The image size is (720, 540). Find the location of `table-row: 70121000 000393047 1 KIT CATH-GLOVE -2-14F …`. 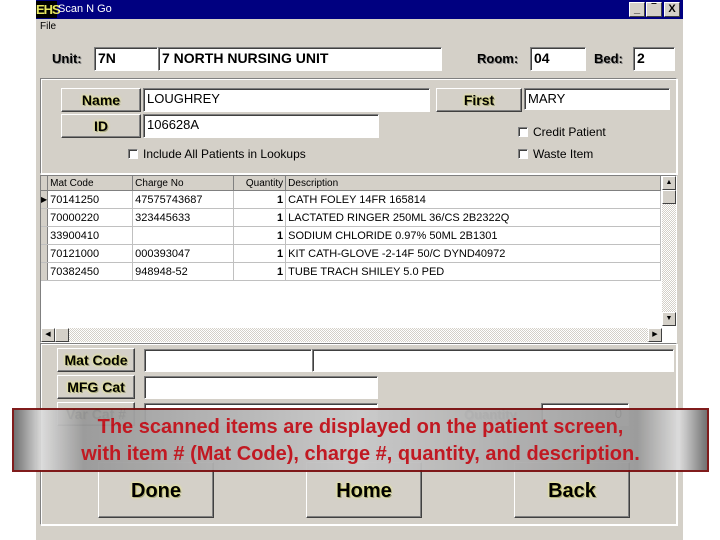

table-row: 70121000 000393047 1 KIT CATH-GLOVE -2-14F … is located at coordinates (351, 253).